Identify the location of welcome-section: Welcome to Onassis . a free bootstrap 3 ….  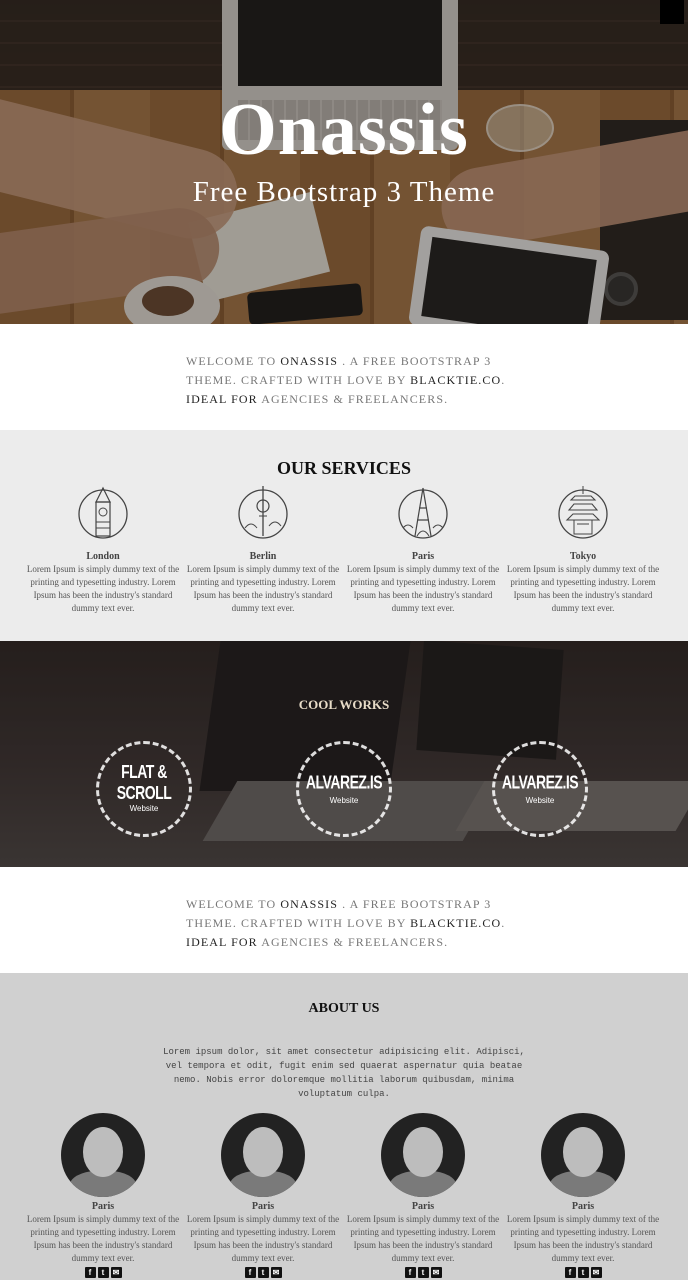
(344, 377).